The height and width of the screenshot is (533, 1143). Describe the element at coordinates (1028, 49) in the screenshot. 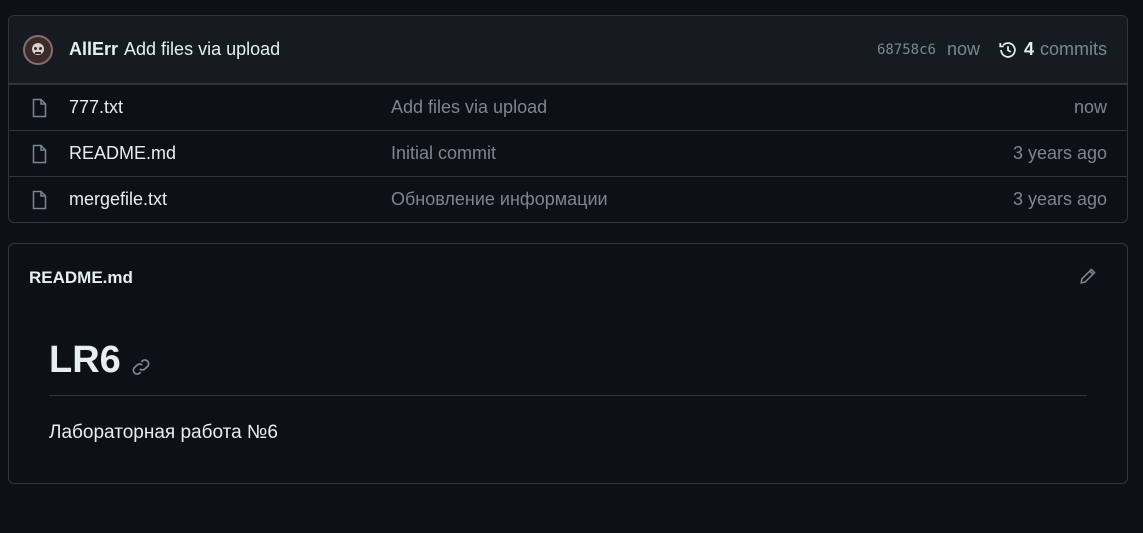

I see `commit-count: 4` at that location.